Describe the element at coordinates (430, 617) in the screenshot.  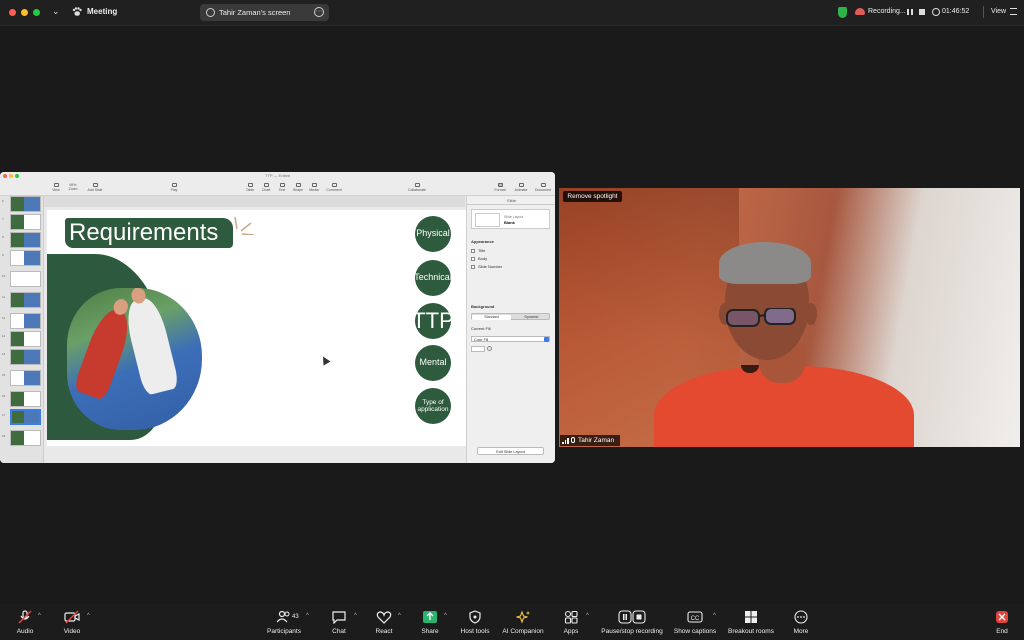
I see `share-screen-icon` at that location.